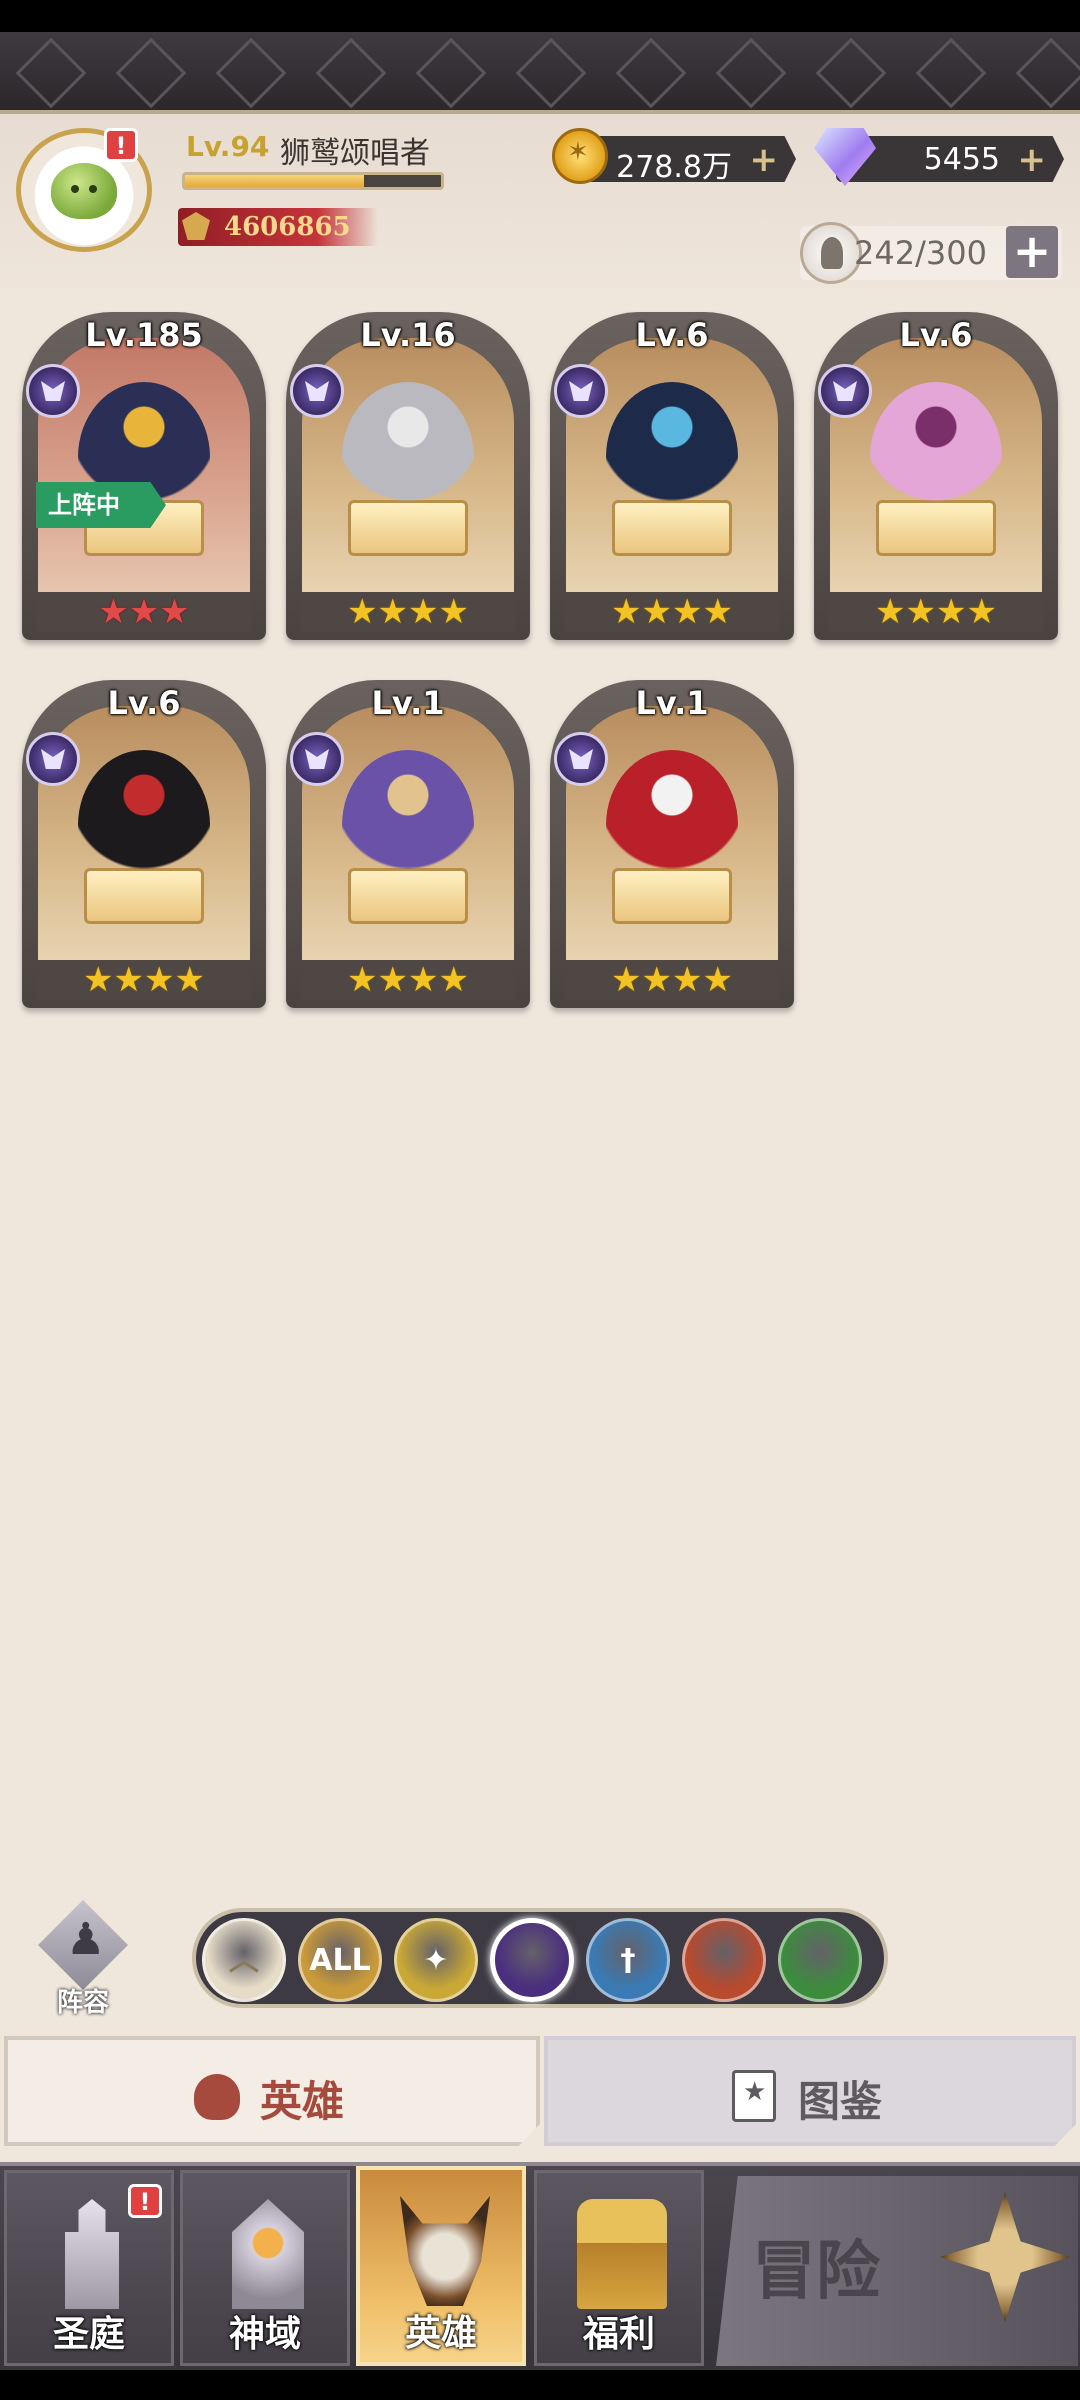 Image resolution: width=1080 pixels, height=2400 pixels. I want to click on player-level: Lv.94, so click(228, 146).